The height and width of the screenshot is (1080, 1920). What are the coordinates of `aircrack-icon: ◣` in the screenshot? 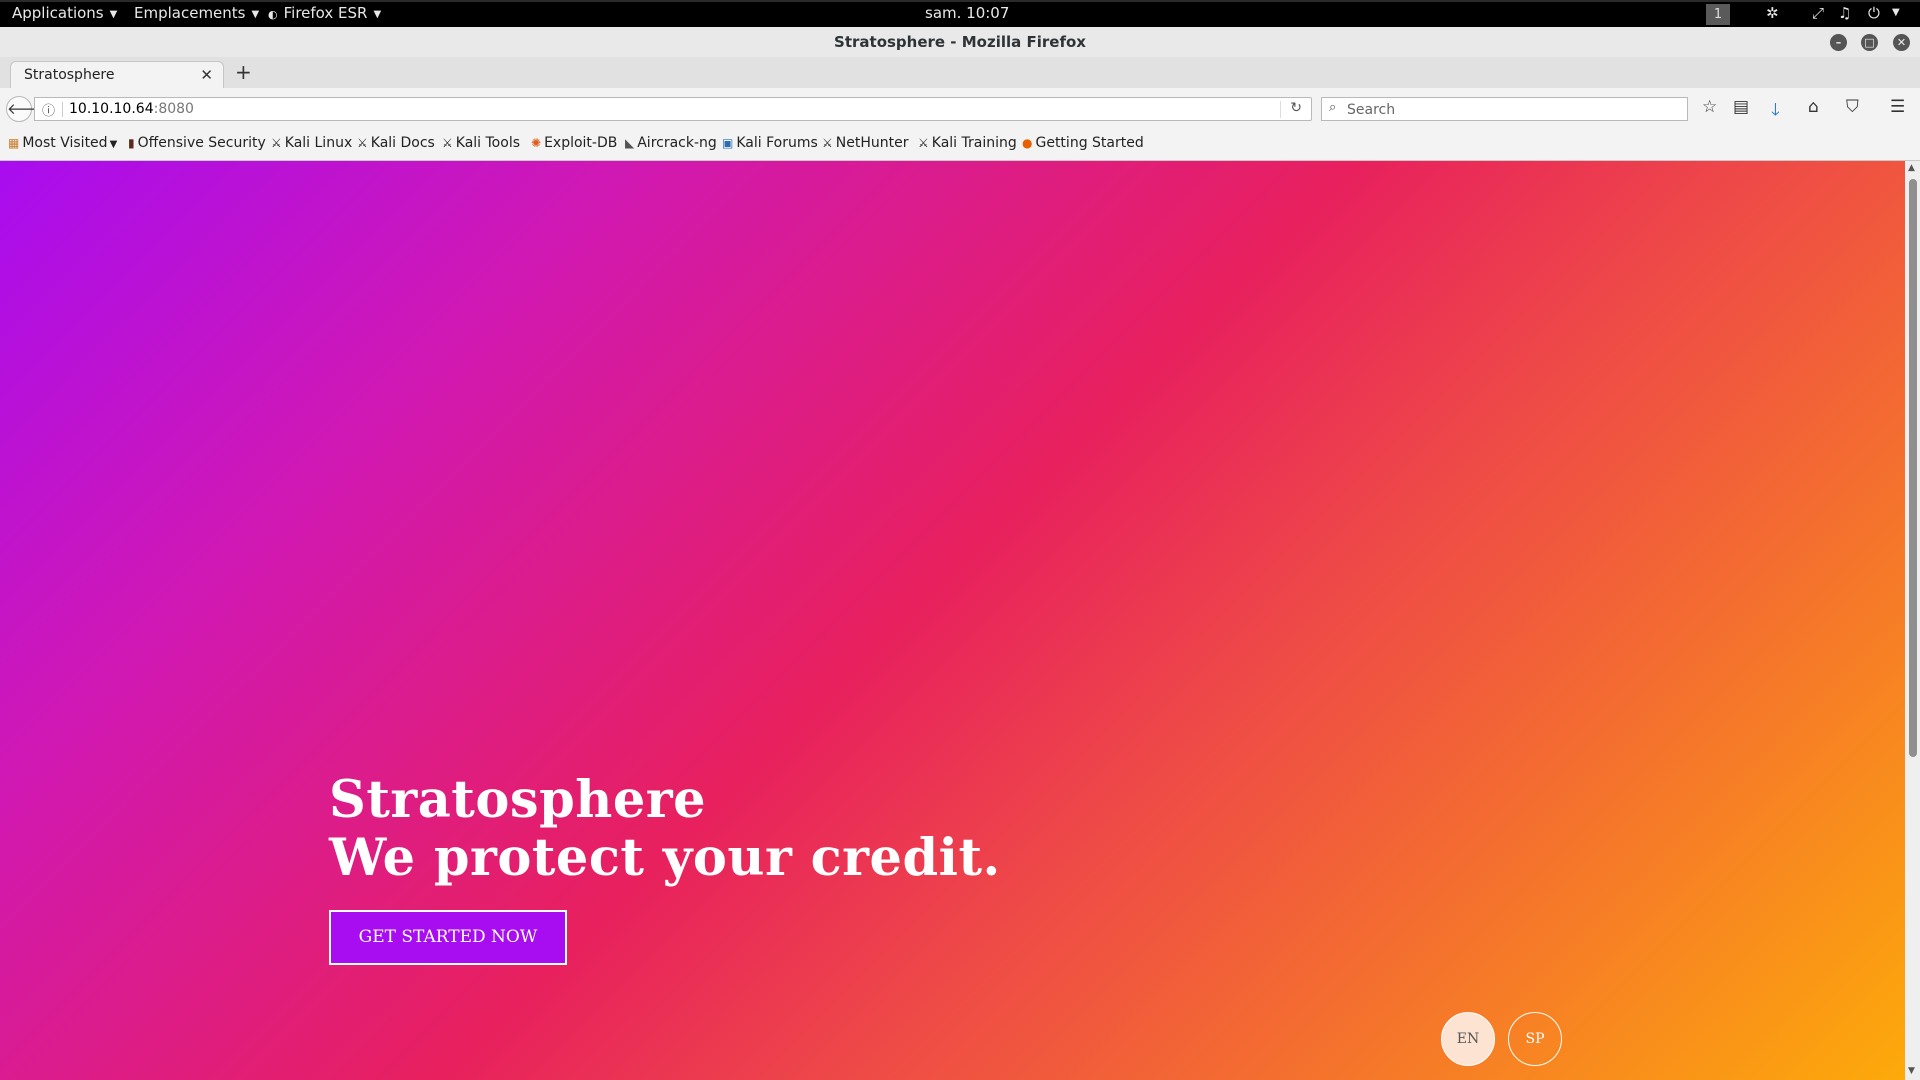 It's located at (630, 143).